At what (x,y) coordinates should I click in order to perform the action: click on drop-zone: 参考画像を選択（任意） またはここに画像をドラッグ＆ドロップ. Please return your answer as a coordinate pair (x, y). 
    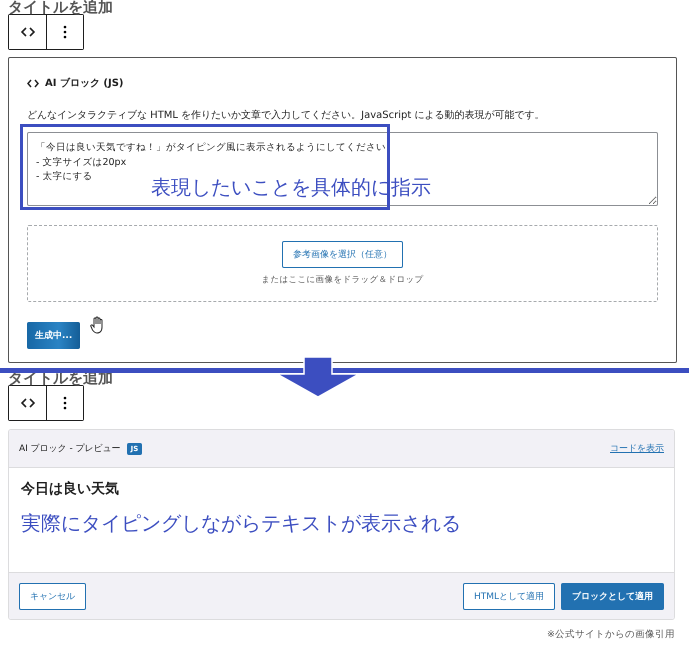
    Looking at the image, I should click on (342, 263).